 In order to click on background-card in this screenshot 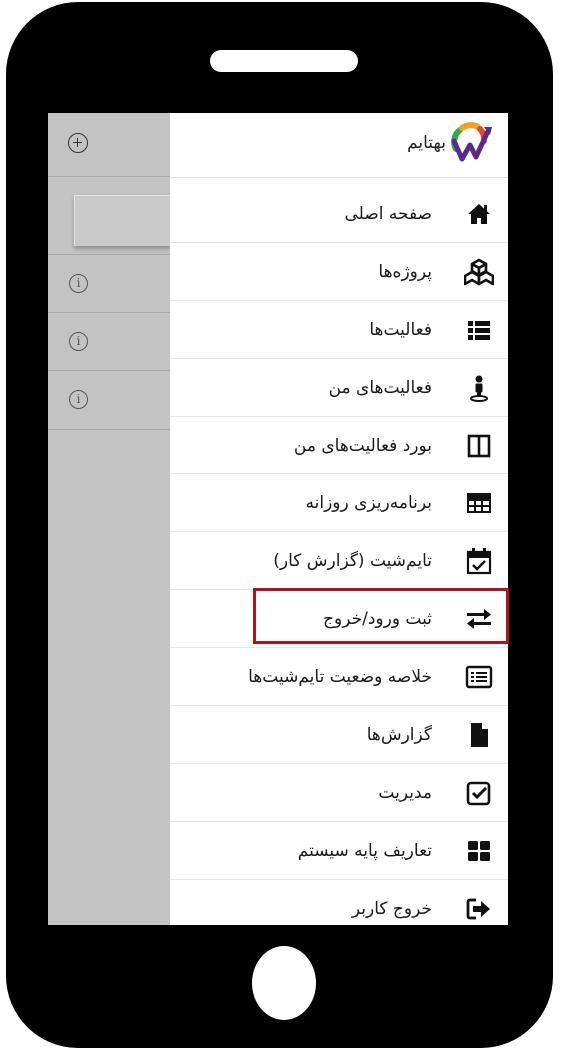, I will do `click(122, 220)`.